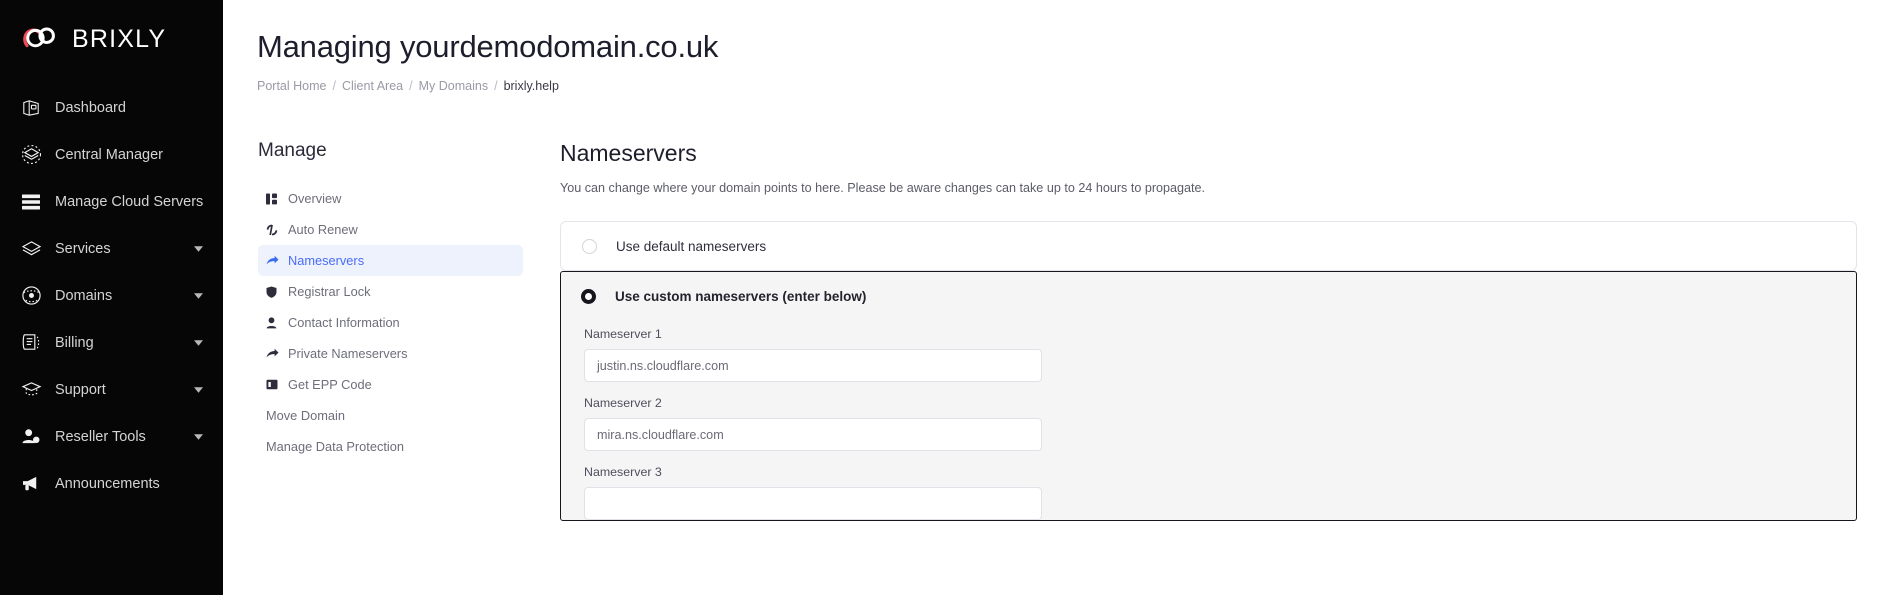  Describe the element at coordinates (813, 435) in the screenshot. I see `nameserver-2-input: mira.ns.cloudflare.com` at that location.